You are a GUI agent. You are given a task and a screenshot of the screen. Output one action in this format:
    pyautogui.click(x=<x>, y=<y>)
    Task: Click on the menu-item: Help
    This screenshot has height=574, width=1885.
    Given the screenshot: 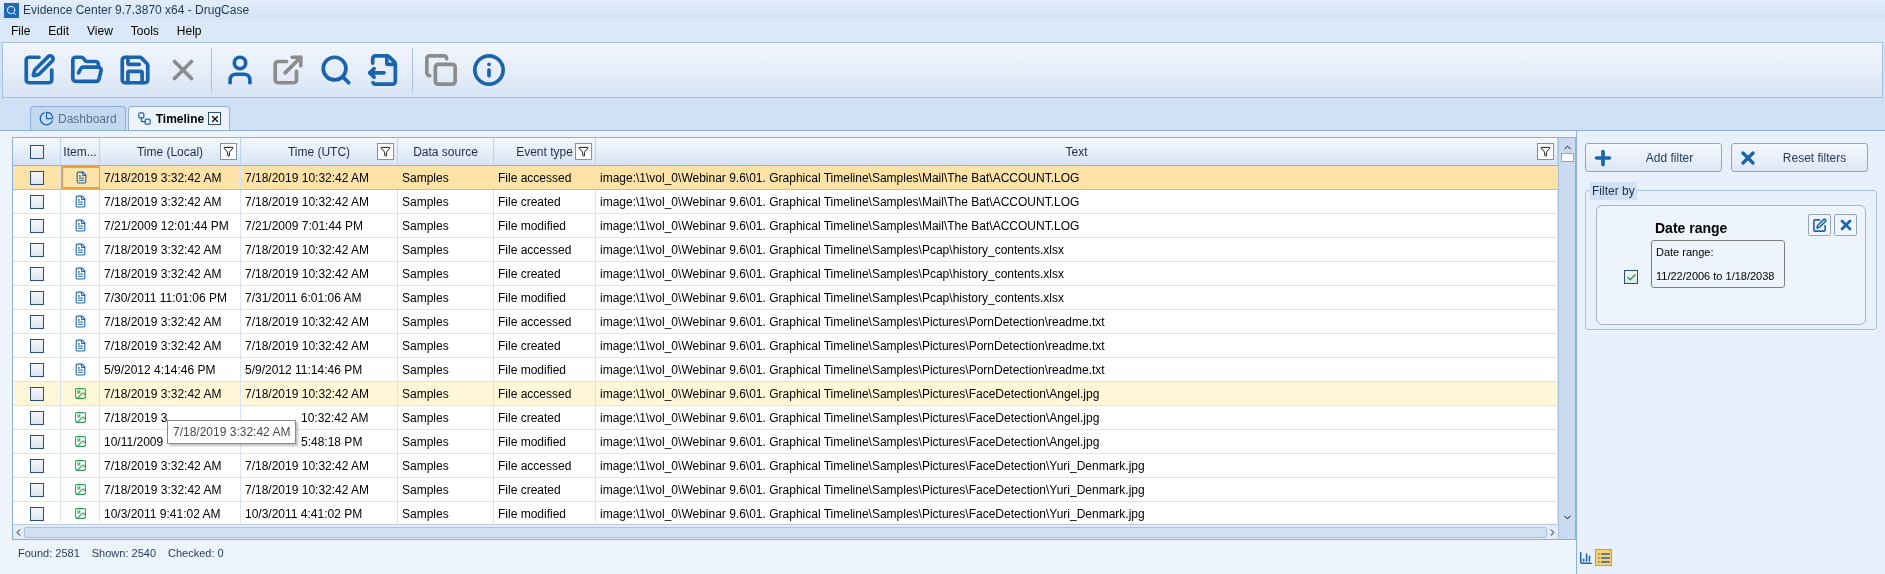 What is the action you would take?
    pyautogui.click(x=189, y=31)
    